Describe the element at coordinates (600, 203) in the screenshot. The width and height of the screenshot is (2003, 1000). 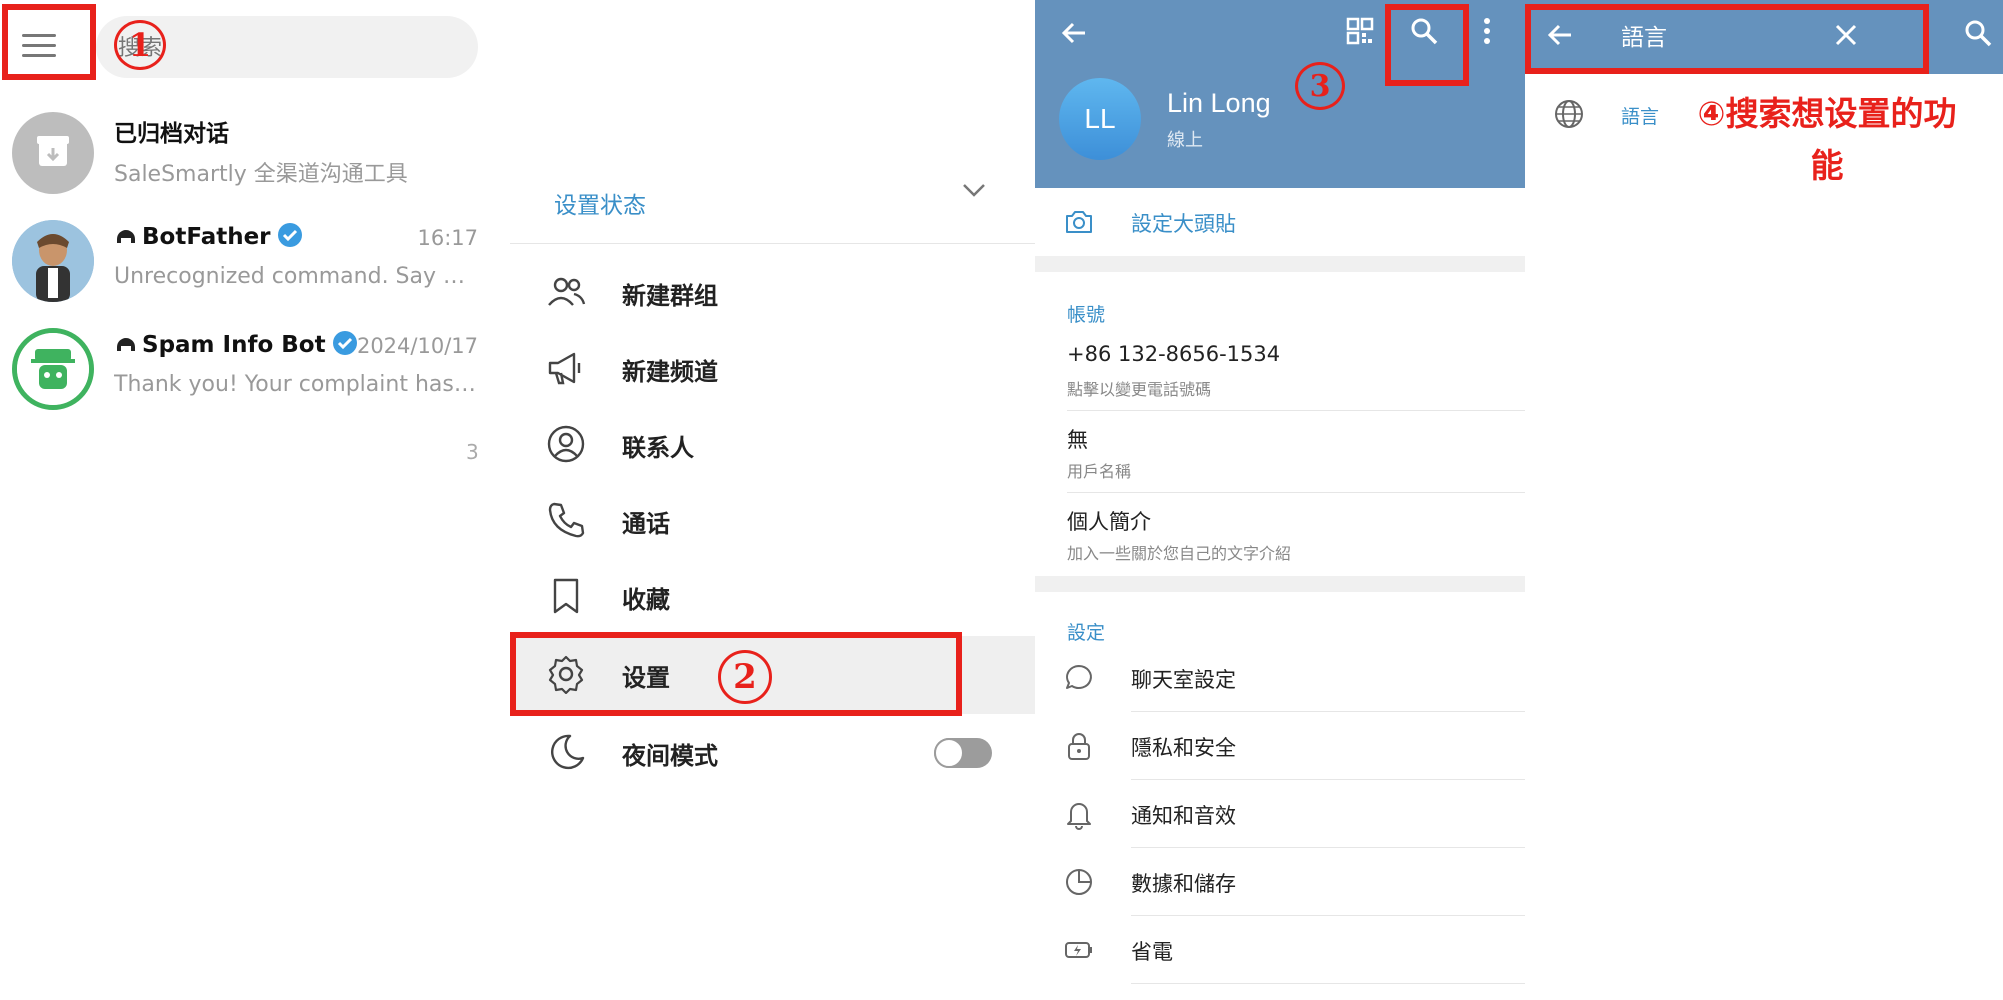
I see `set-status-link: 设置状态` at that location.